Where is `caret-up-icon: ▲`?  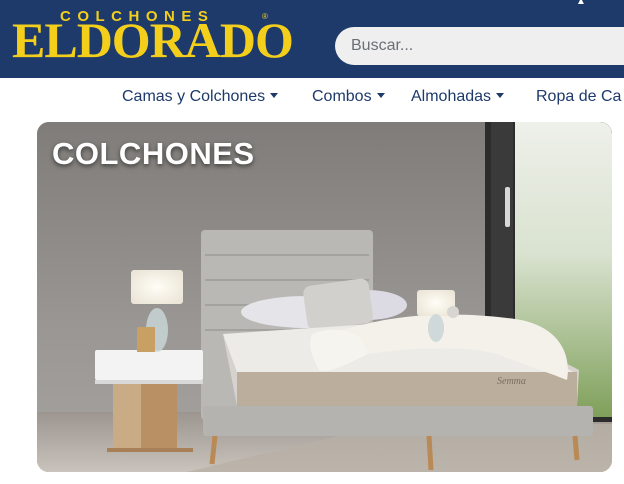 caret-up-icon: ▲ is located at coordinates (581, 3).